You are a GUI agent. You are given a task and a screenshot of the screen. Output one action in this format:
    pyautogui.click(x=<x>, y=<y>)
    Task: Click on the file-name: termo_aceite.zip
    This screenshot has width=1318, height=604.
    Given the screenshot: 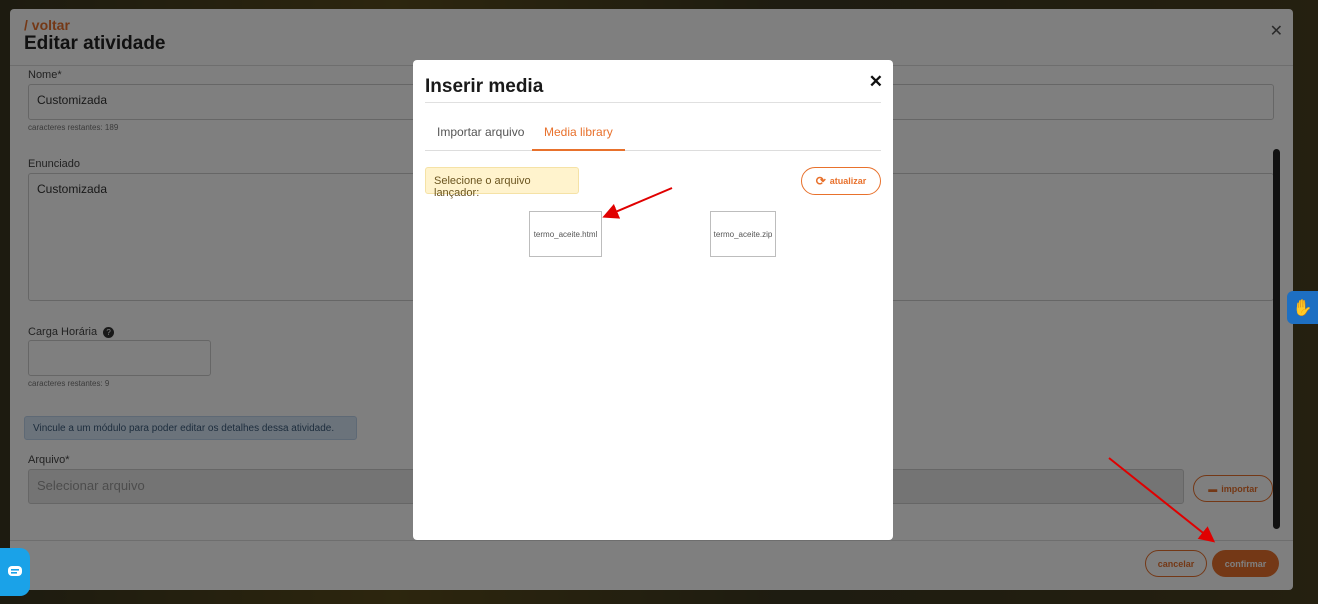 What is the action you would take?
    pyautogui.click(x=743, y=234)
    